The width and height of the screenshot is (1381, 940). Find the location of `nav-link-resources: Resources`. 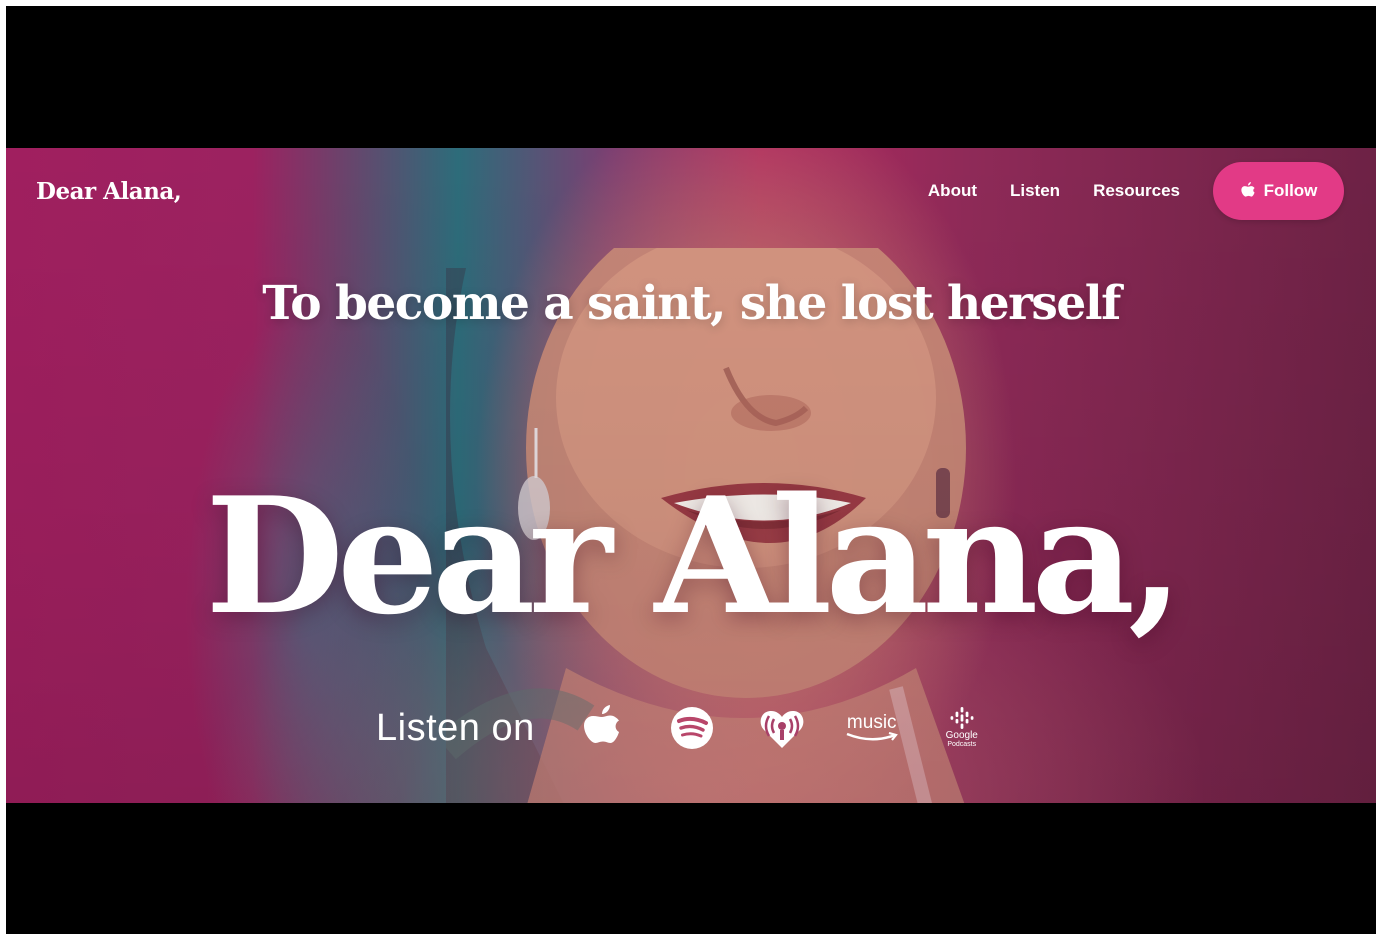

nav-link-resources: Resources is located at coordinates (1136, 191).